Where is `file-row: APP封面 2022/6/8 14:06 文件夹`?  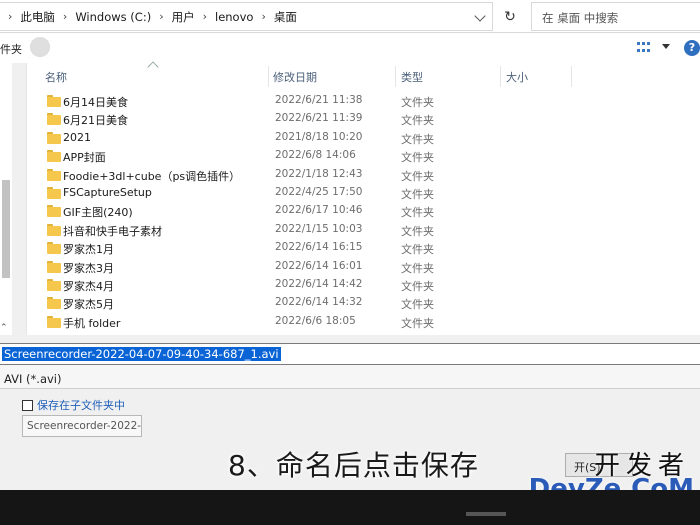
file-row: APP封面 2022/6/8 14:06 文件夹 is located at coordinates (363, 156).